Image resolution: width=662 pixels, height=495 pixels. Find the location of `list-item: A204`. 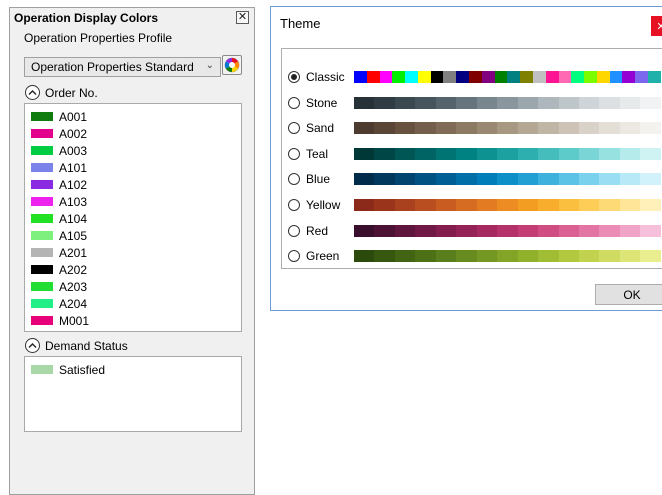

list-item: A204 is located at coordinates (133, 303).